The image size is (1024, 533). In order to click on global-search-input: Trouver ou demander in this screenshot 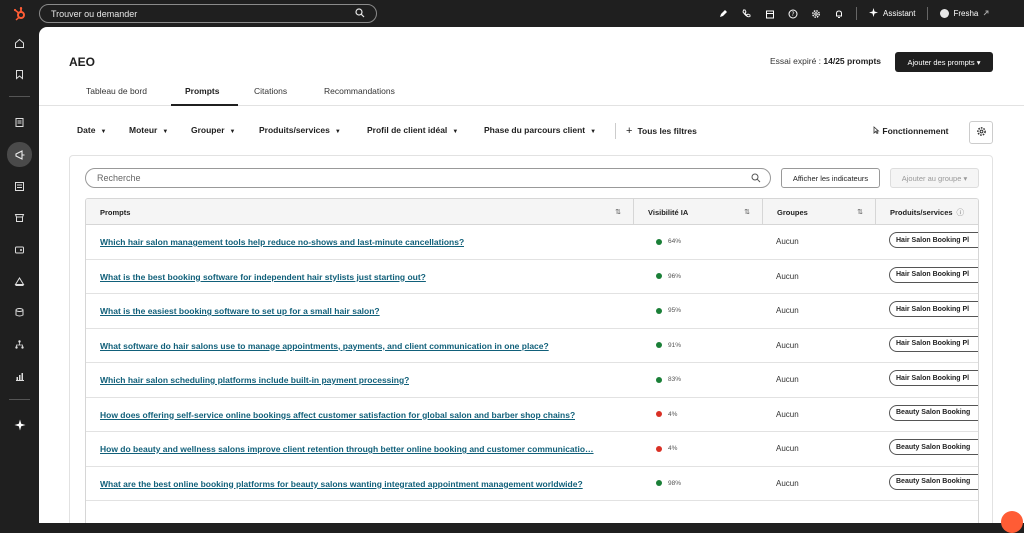, I will do `click(208, 13)`.